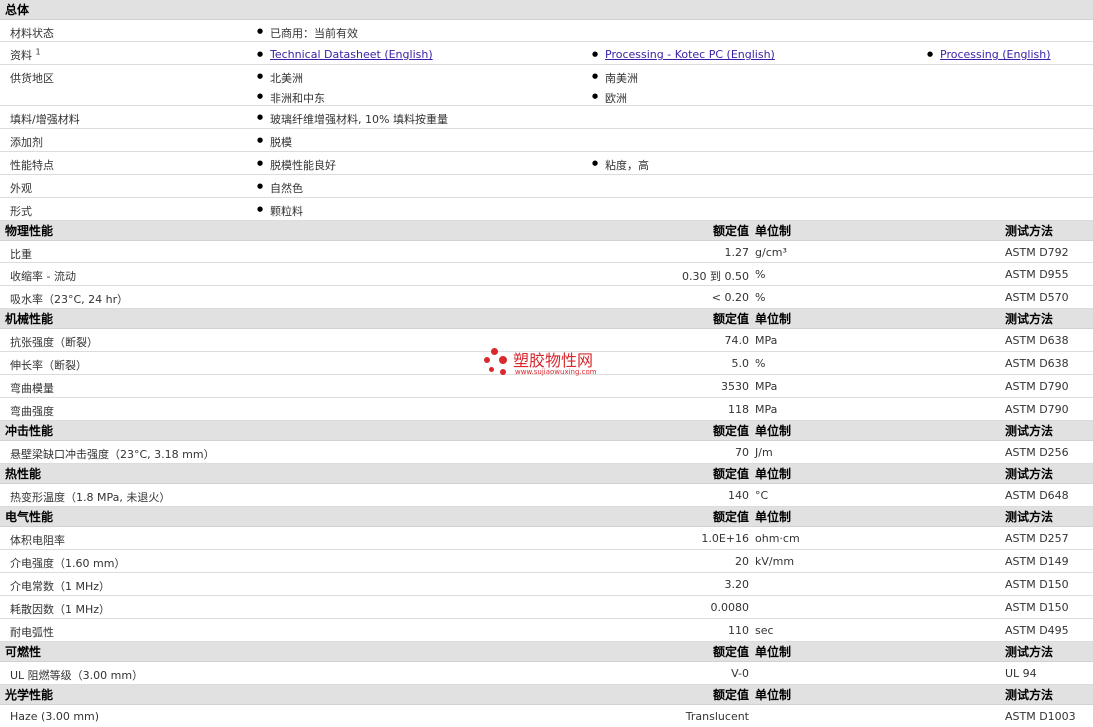 The height and width of the screenshot is (727, 1093). I want to click on section-header: 热性能 额定值 单位制 测试方法, so click(546, 474).